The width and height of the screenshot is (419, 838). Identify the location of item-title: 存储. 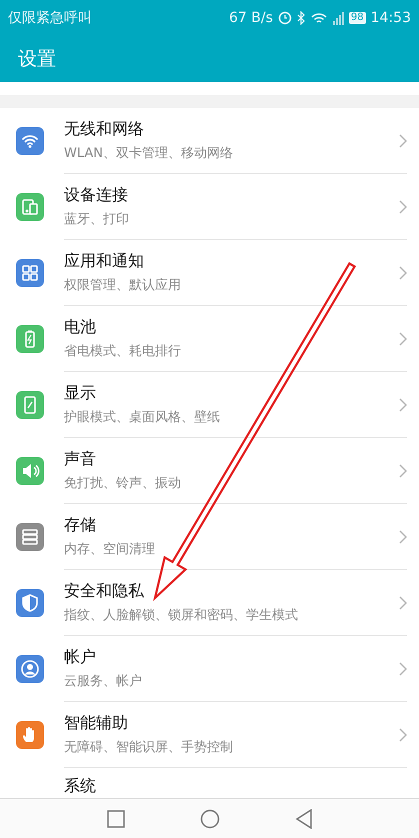
(80, 525).